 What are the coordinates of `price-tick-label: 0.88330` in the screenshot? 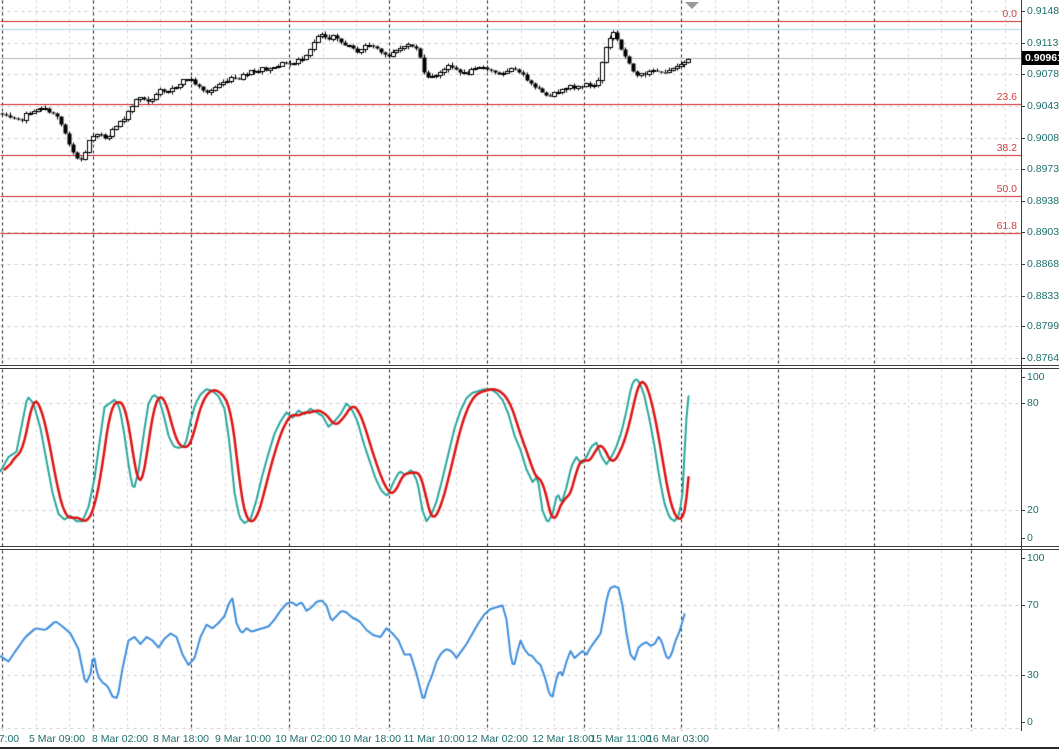 It's located at (1043, 296).